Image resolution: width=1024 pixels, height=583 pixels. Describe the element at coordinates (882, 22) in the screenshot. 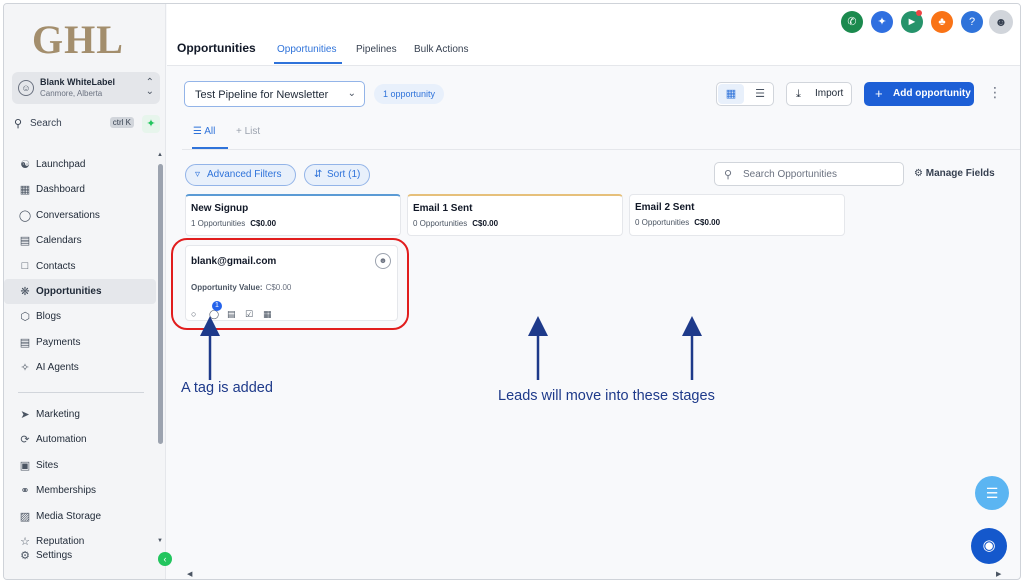

I see `magic-icon: ✦` at that location.